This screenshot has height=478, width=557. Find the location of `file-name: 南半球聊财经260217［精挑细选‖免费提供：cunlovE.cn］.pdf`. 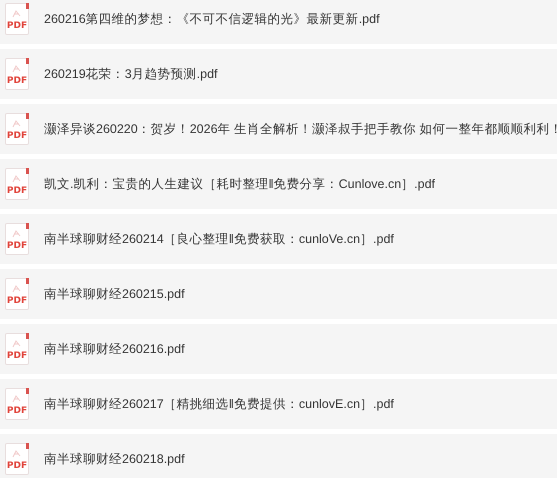

file-name: 南半球聊财经260217［精挑细选‖免费提供：cunlovE.cn］.pdf is located at coordinates (219, 404).